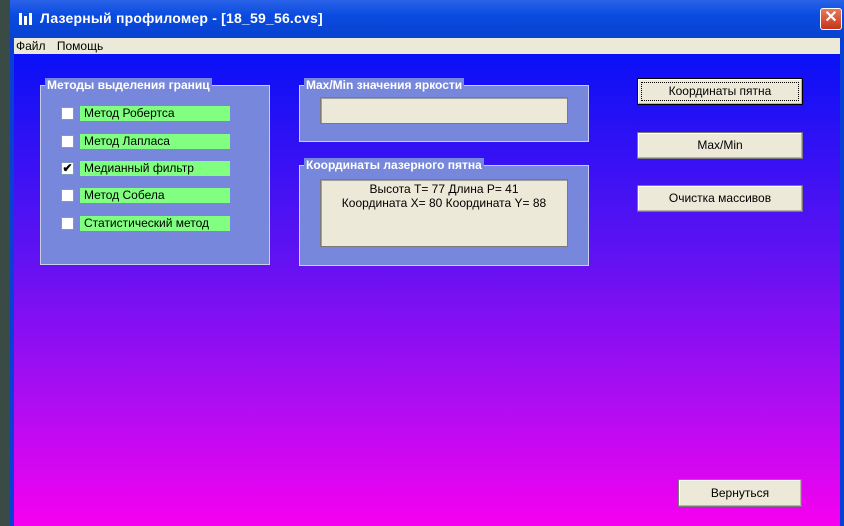 The width and height of the screenshot is (844, 526). I want to click on maxmin-group: Max/Min значения яркости, so click(444, 110).